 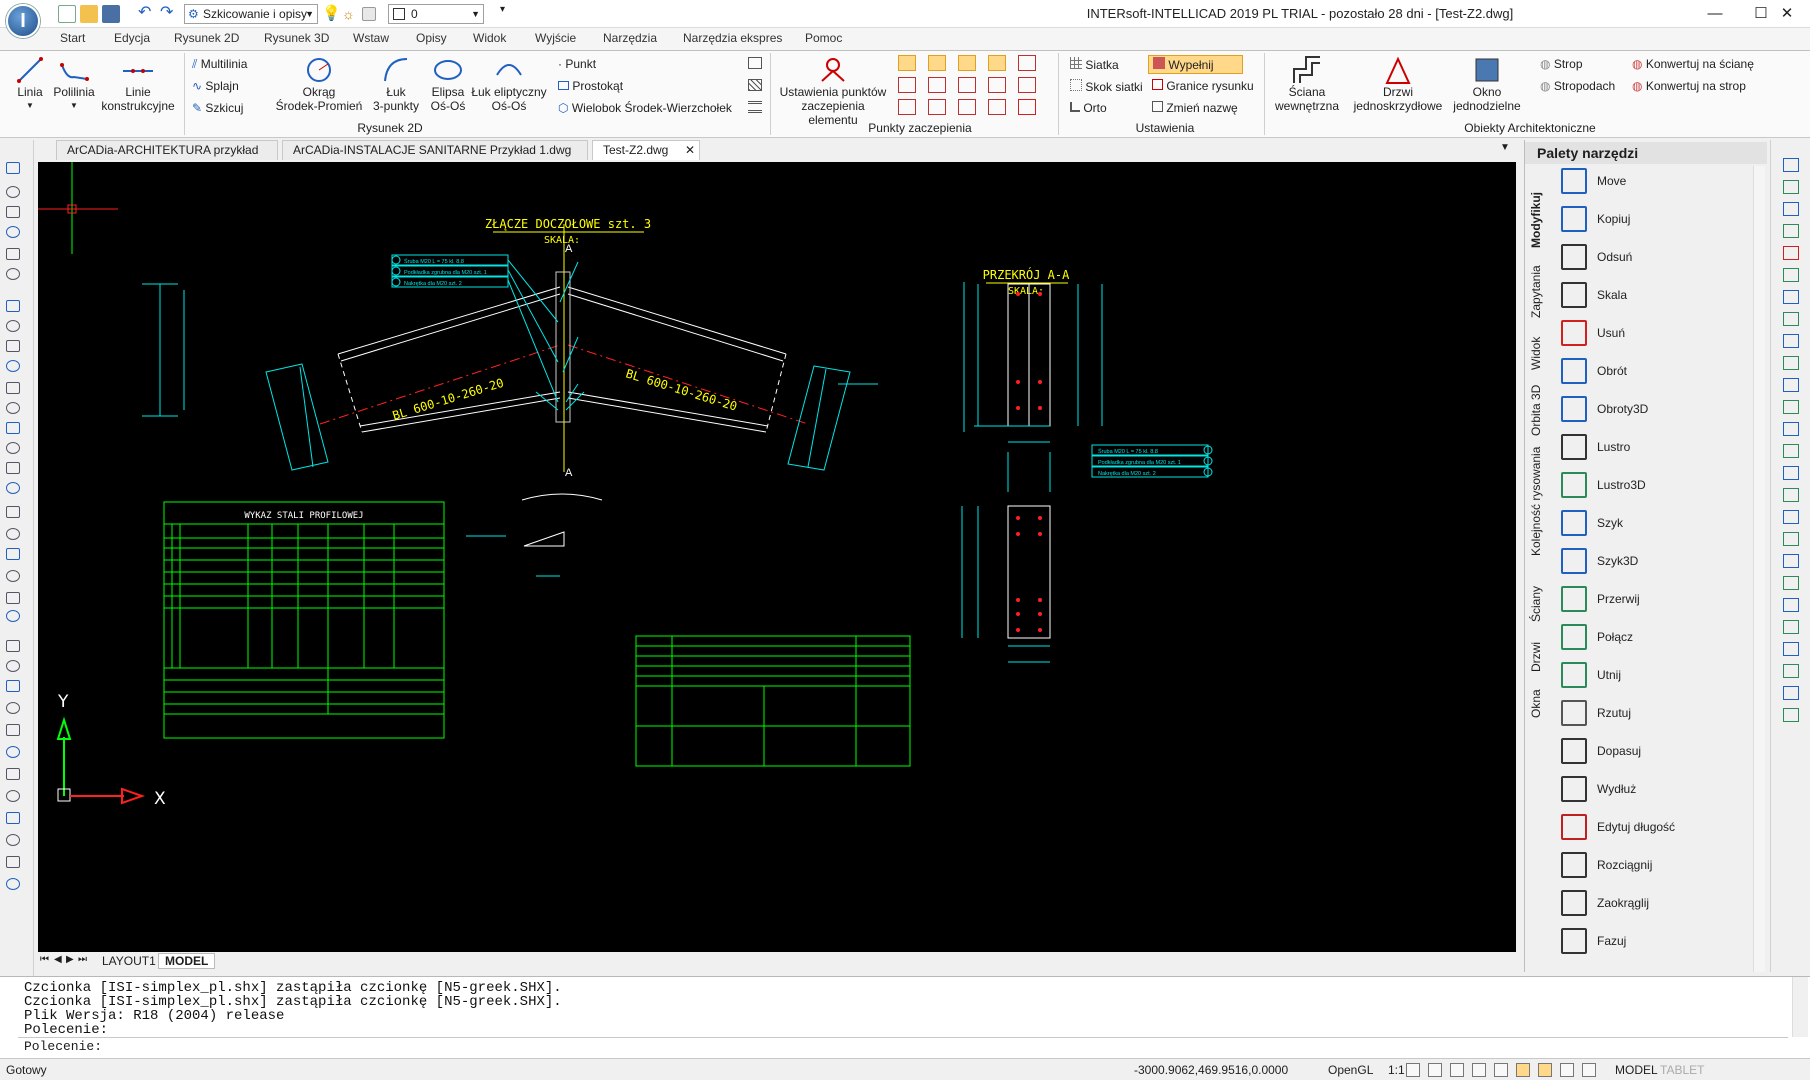 I want to click on palette-tab-kolejność-rysowania: Kolejność rysowania, so click(x=1536, y=501).